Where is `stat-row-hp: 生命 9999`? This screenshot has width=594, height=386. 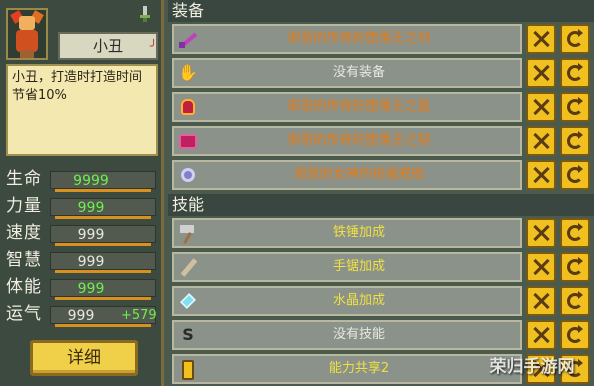
stat-row-hp: 生命 9999 is located at coordinates (82, 180).